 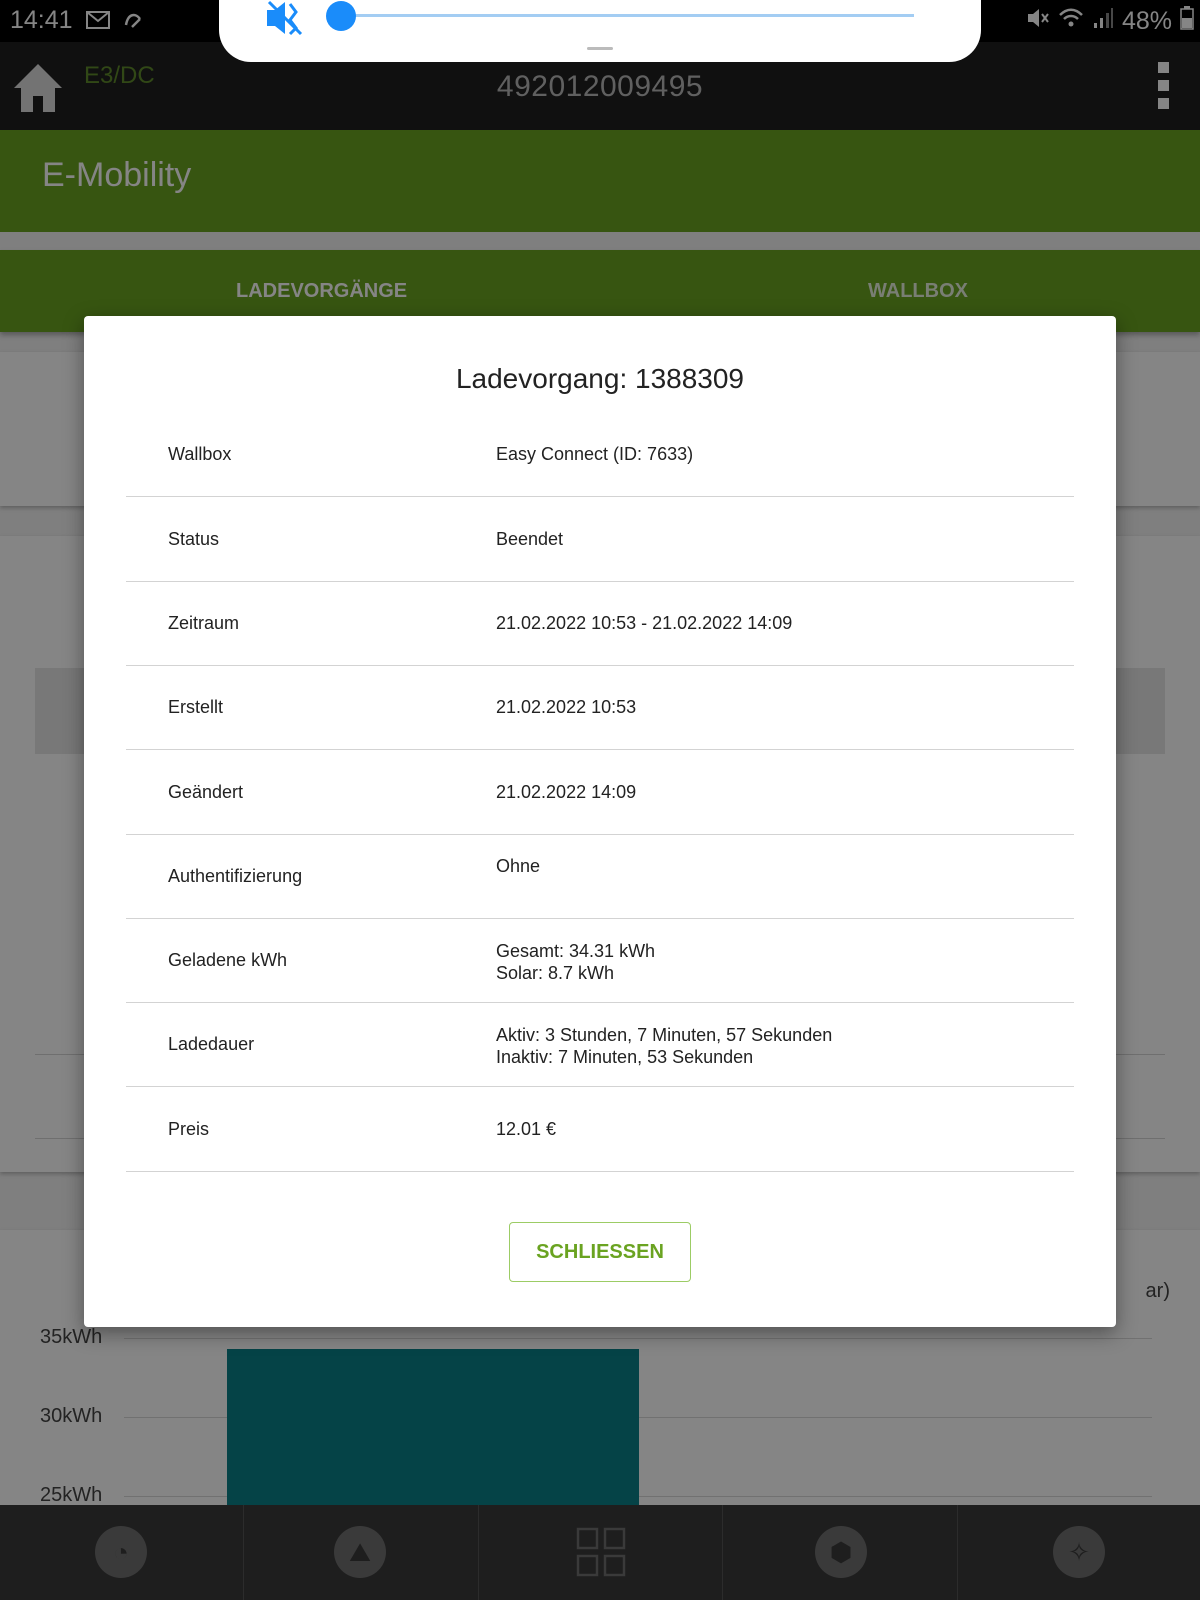 What do you see at coordinates (627, 15) in the screenshot?
I see `volume-slider-track` at bounding box center [627, 15].